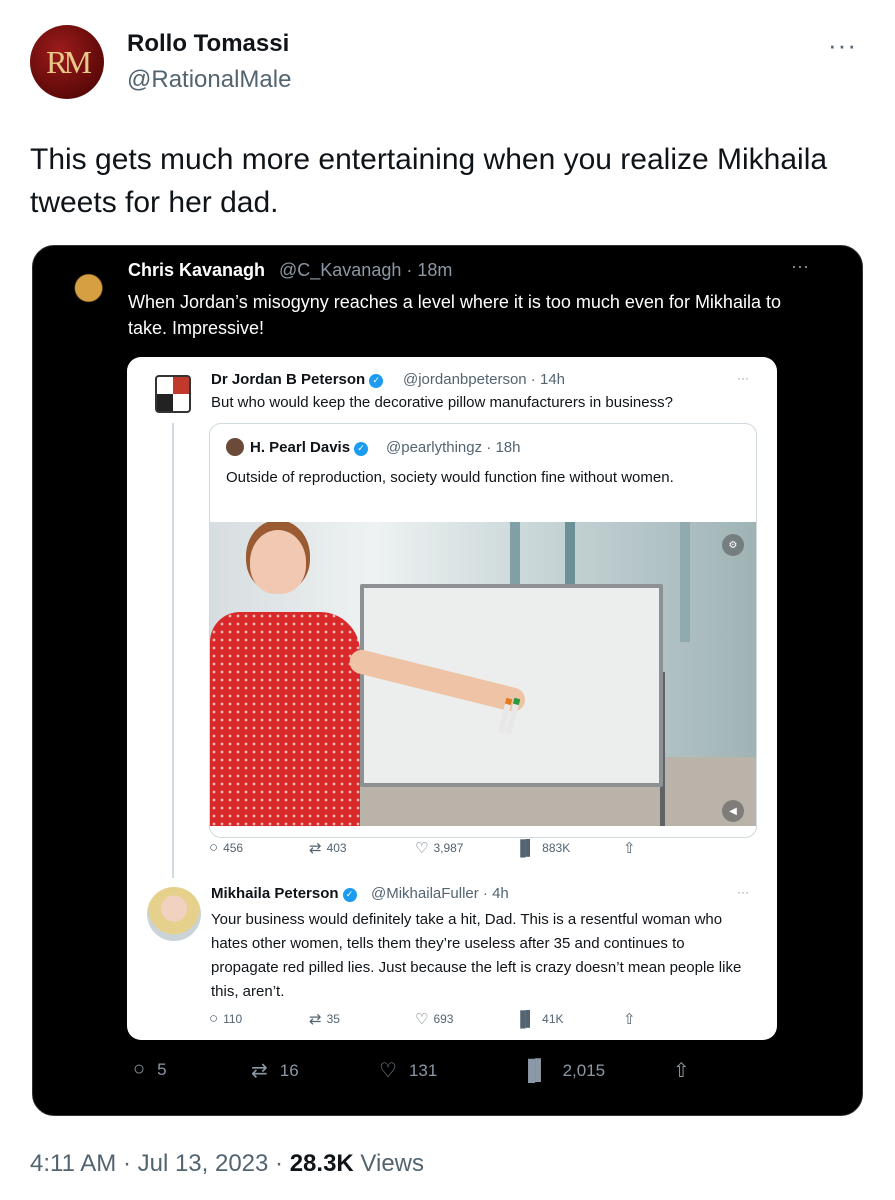  Describe the element at coordinates (336, 848) in the screenshot. I see `retweet-count: 403` at that location.